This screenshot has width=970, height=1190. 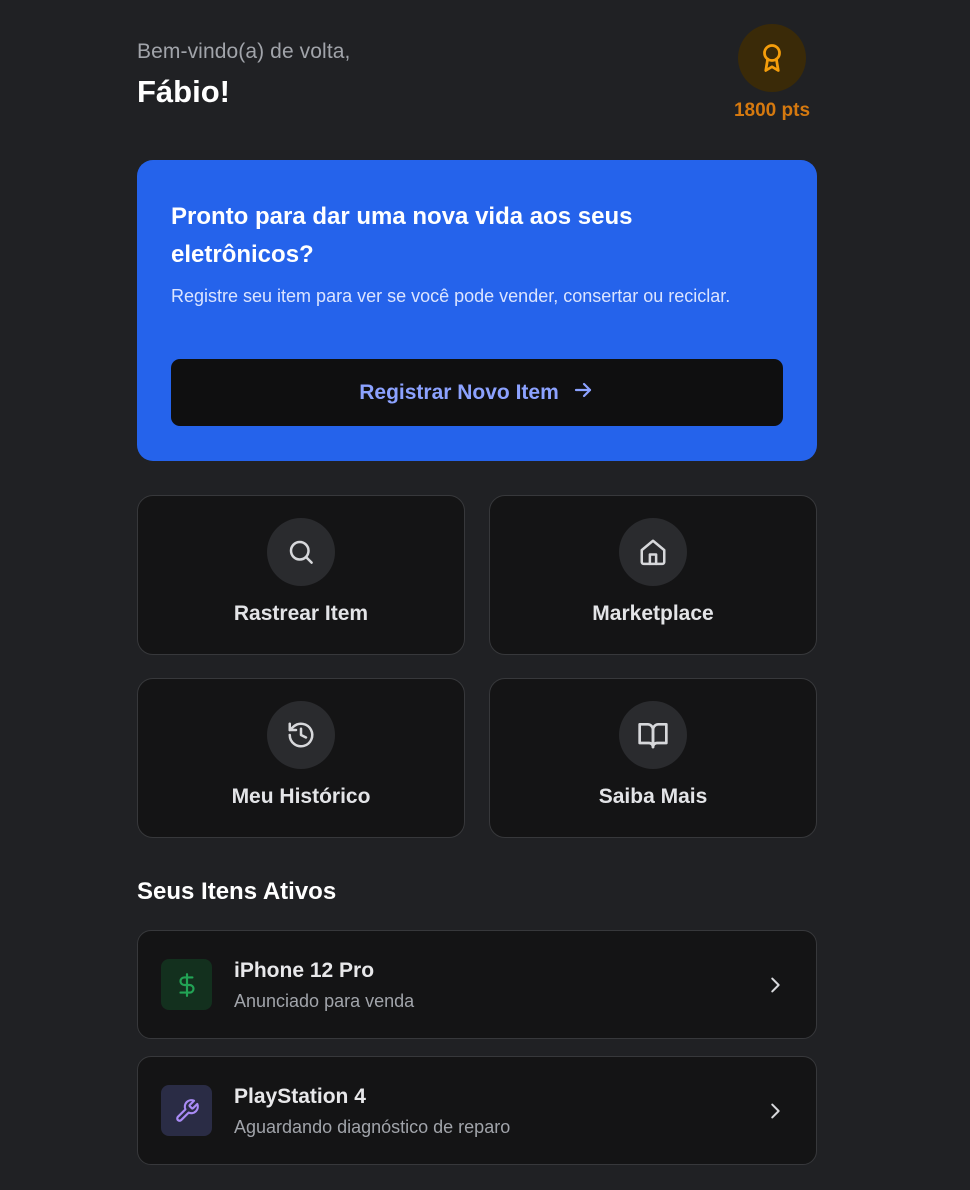 I want to click on user-name: Fábio!, so click(x=183, y=91).